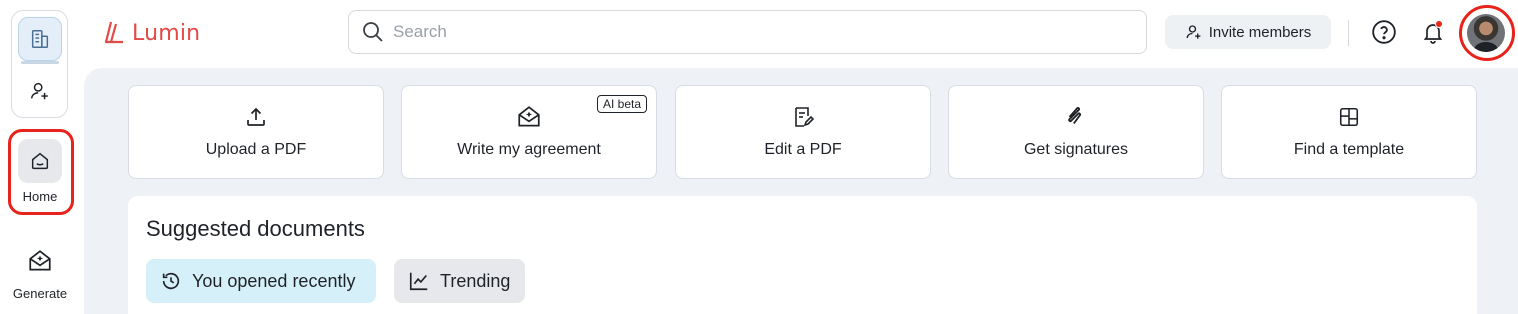 The image size is (1518, 314). What do you see at coordinates (1076, 132) in the screenshot?
I see `get-signatures-card: Get signatures` at bounding box center [1076, 132].